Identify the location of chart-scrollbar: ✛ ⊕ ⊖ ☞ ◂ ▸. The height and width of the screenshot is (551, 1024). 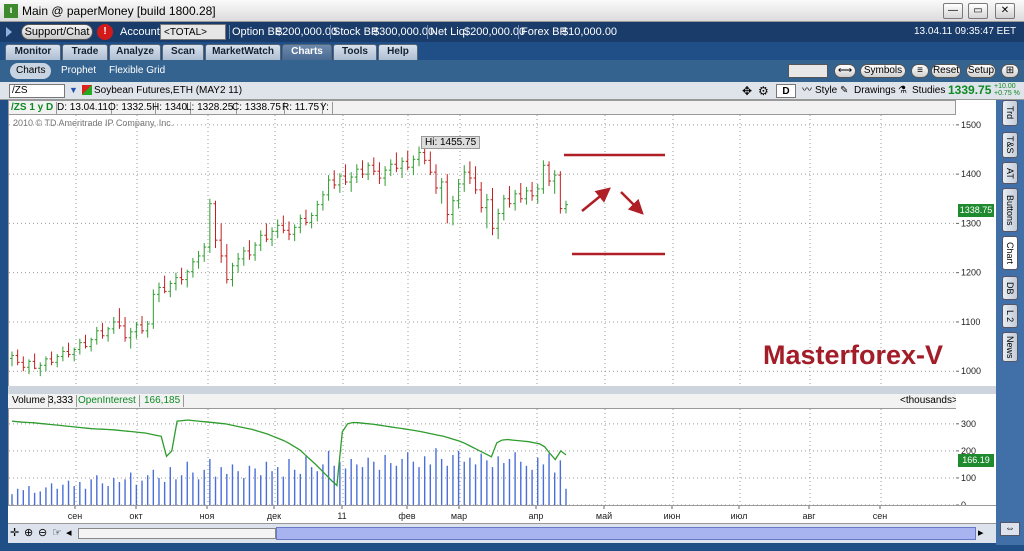
(502, 533).